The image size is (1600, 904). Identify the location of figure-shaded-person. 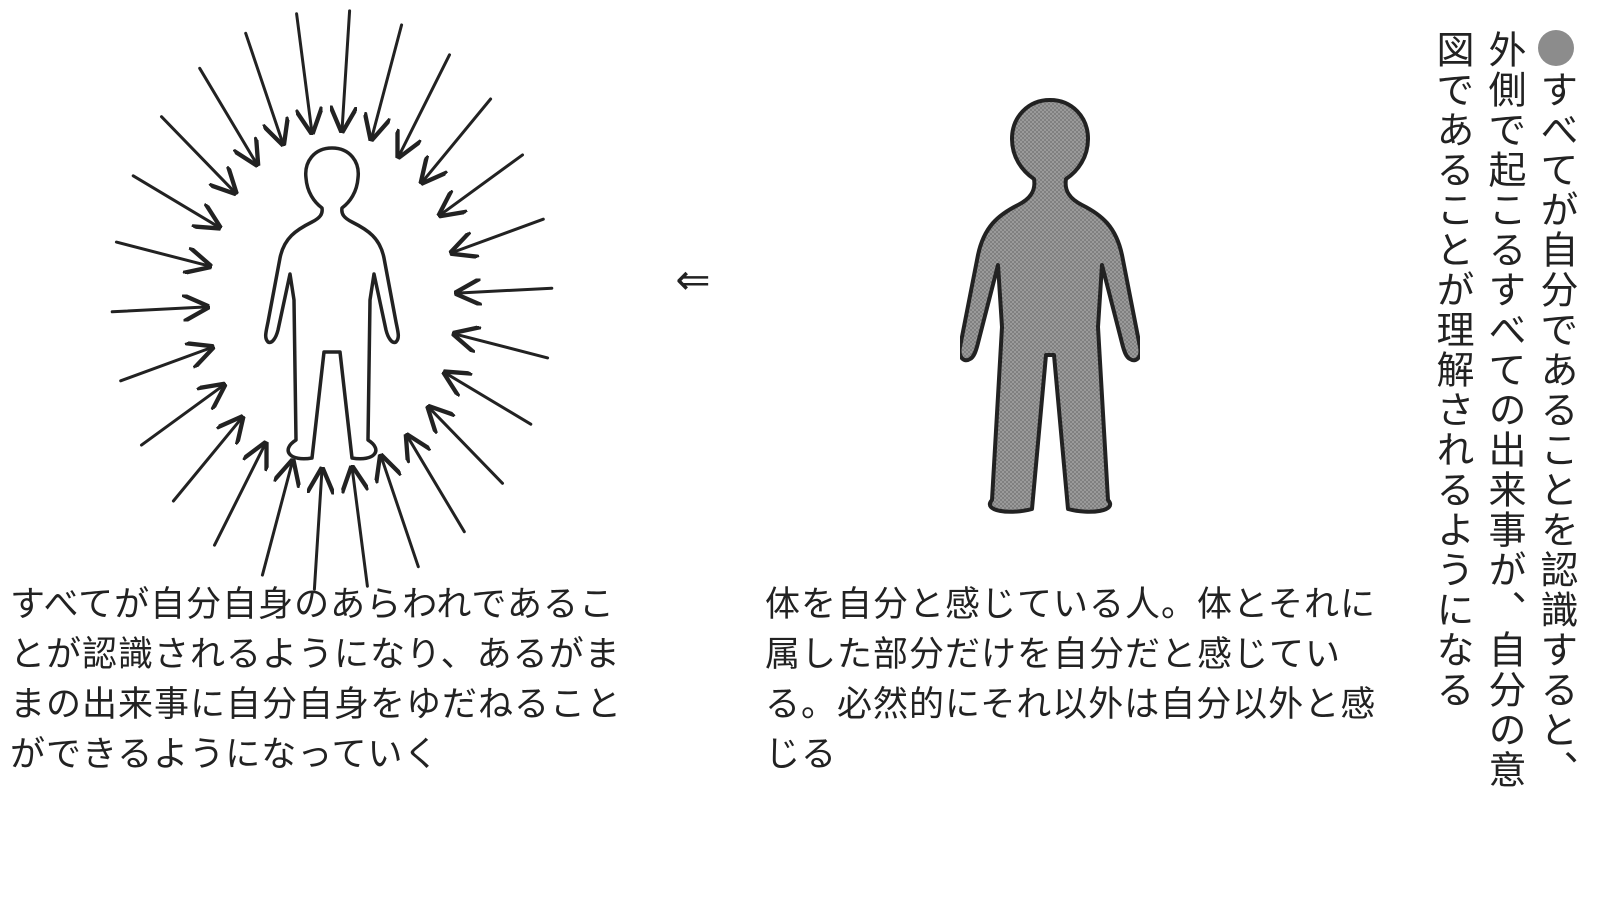
(1050, 306).